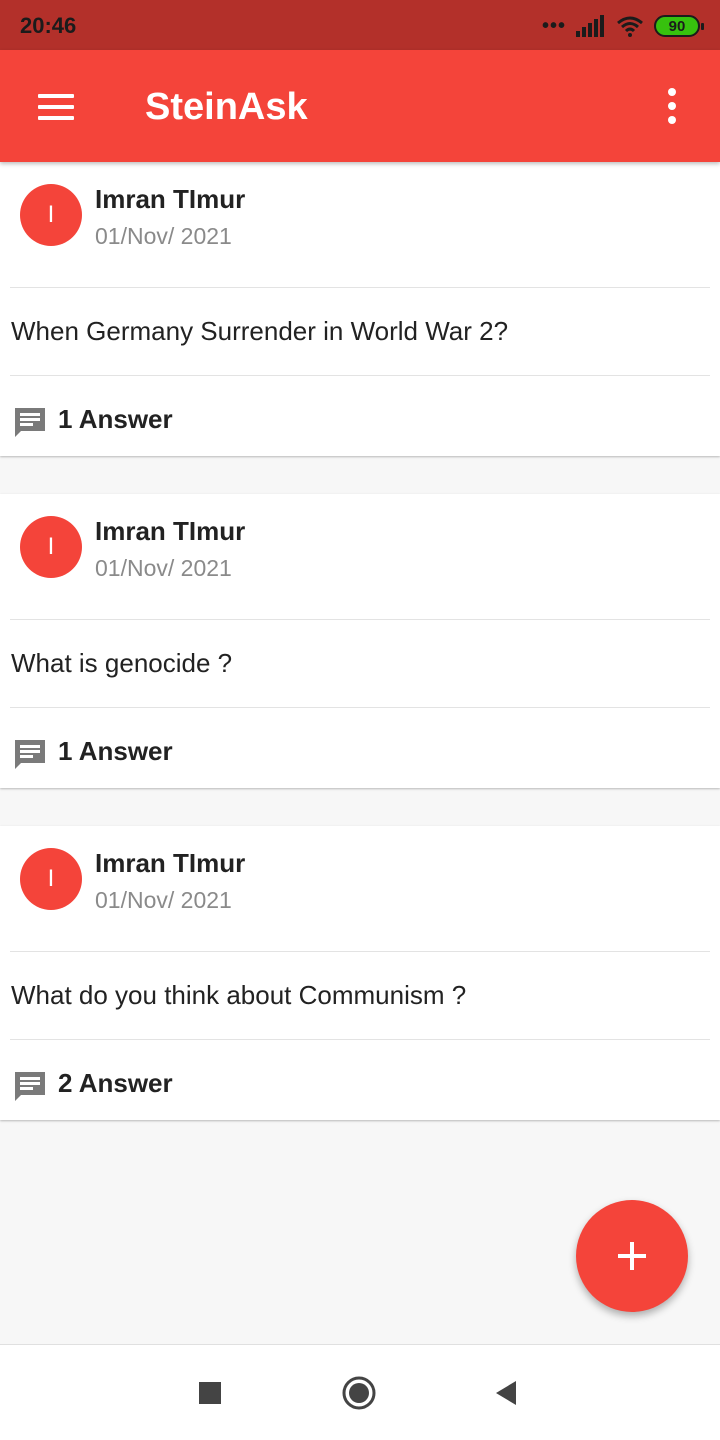 The width and height of the screenshot is (720, 1440). I want to click on question-text: When Germany Surrender in World War 2?, so click(259, 331).